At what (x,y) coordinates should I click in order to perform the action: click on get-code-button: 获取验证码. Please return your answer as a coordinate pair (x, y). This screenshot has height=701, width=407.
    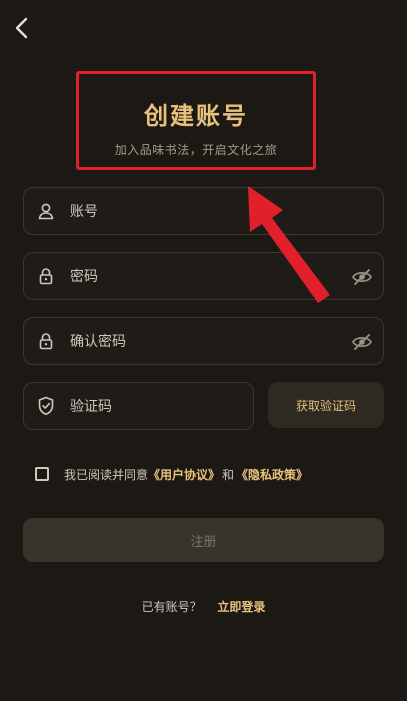
    Looking at the image, I should click on (326, 405).